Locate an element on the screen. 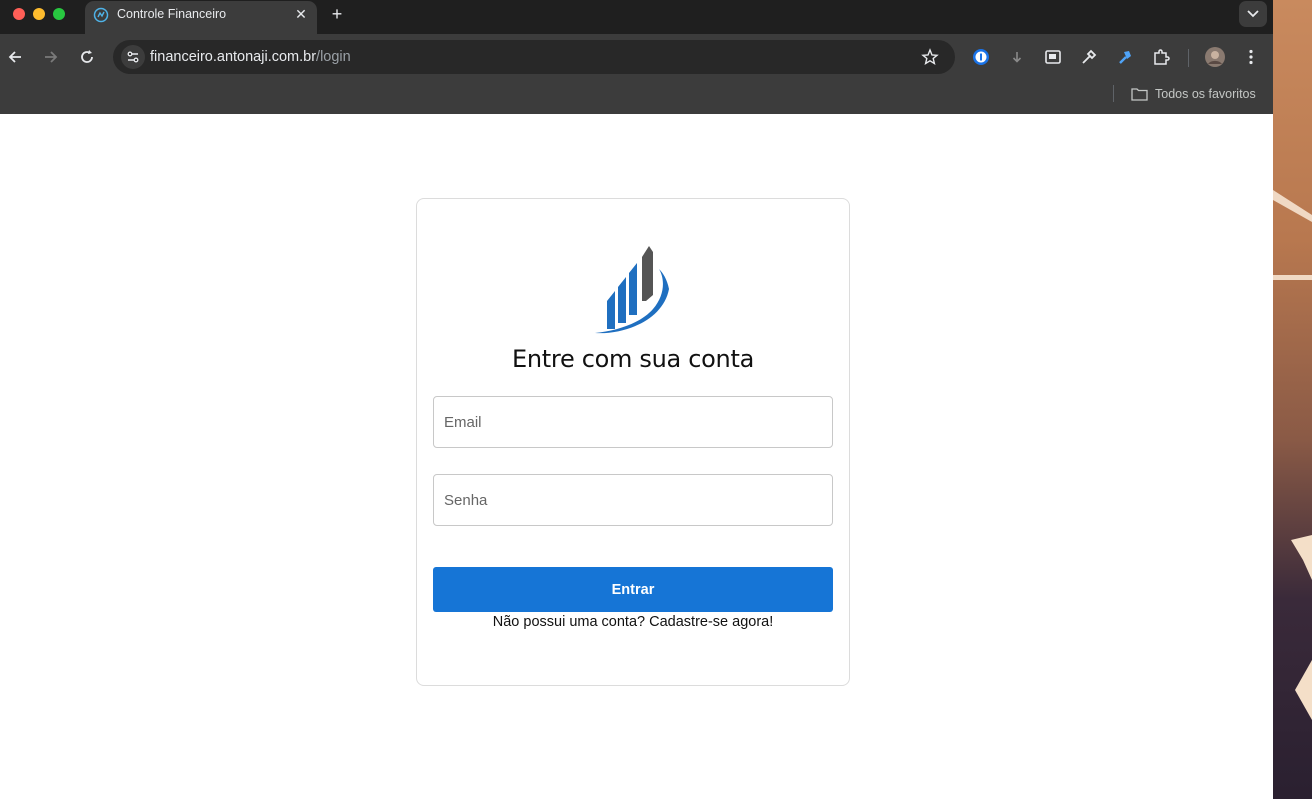  tab-search-button is located at coordinates (1253, 14).